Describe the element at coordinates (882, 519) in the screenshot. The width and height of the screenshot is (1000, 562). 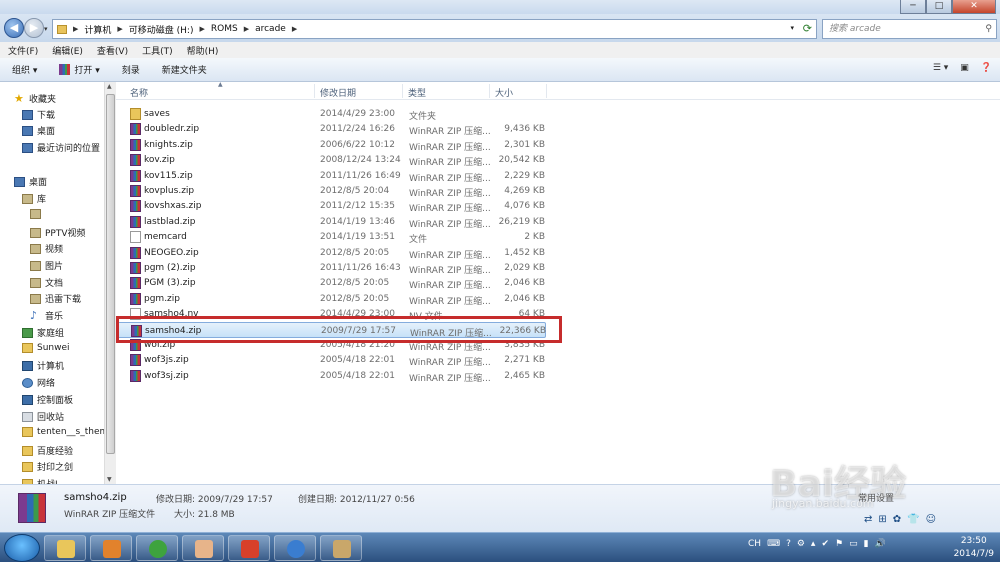
I see `grid-icon: ⊞` at that location.